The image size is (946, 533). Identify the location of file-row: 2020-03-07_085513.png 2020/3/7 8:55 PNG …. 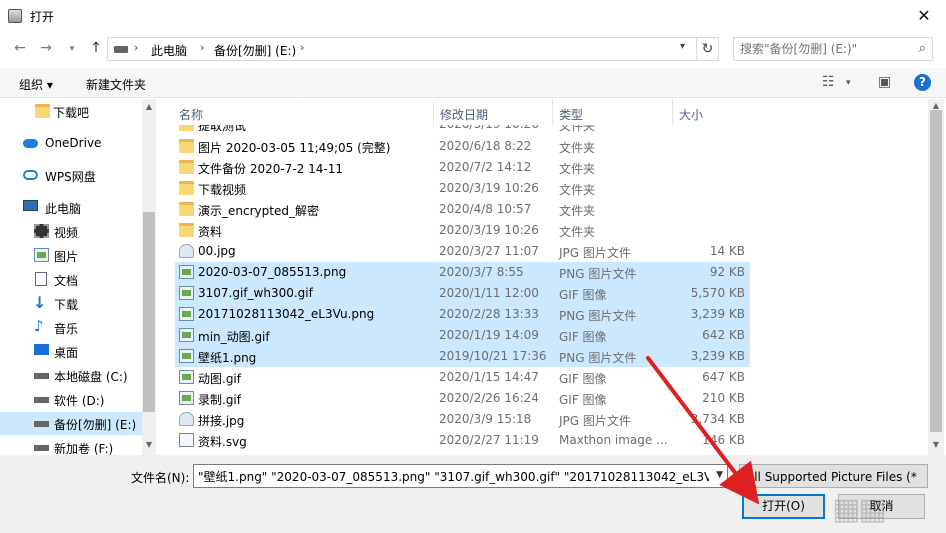
(462, 272).